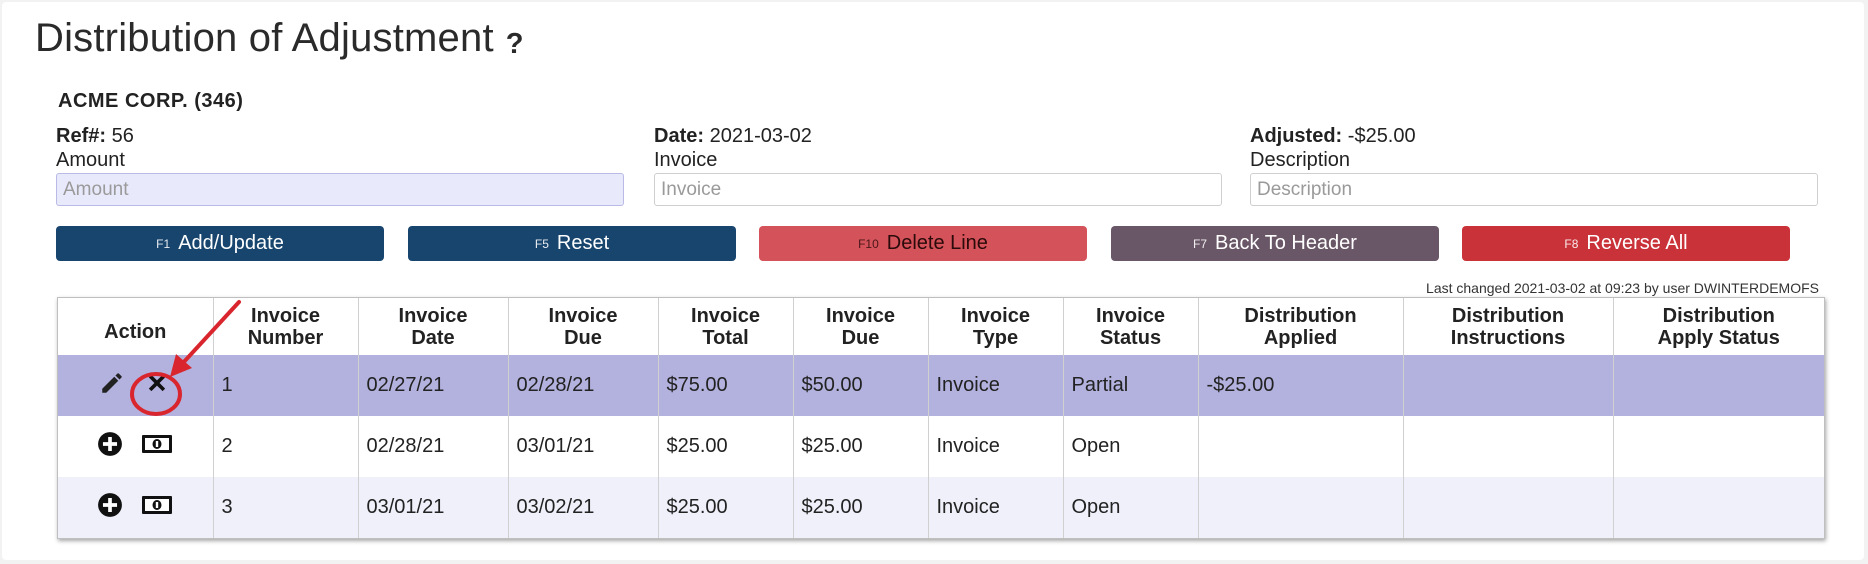 The height and width of the screenshot is (564, 1868). What do you see at coordinates (112, 386) in the screenshot?
I see `pencil-icon` at bounding box center [112, 386].